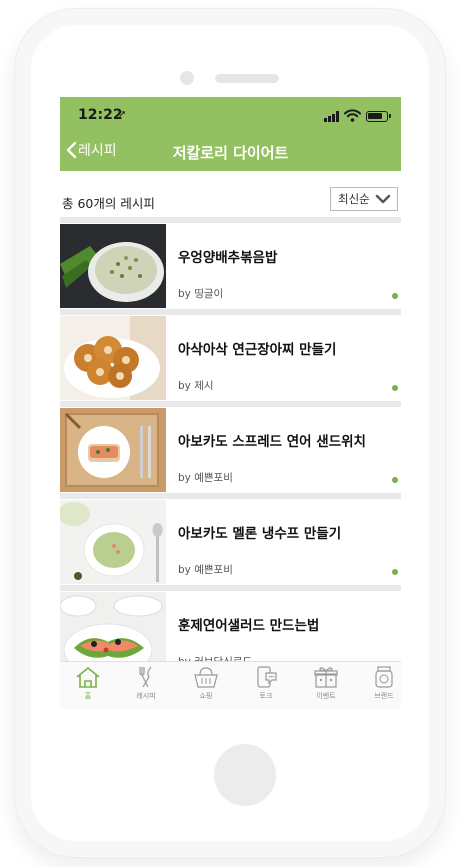 Image resolution: width=460 pixels, height=867 pixels. I want to click on status-bar: 12:22 ➚, so click(230, 116).